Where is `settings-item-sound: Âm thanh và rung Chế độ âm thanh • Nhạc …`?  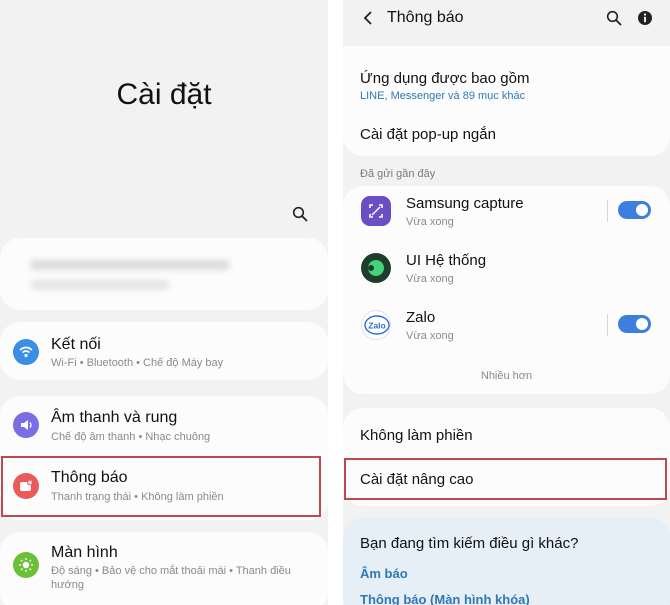
settings-item-sound: Âm thanh và rung Chế độ âm thanh • Nhạc … is located at coordinates (164, 425).